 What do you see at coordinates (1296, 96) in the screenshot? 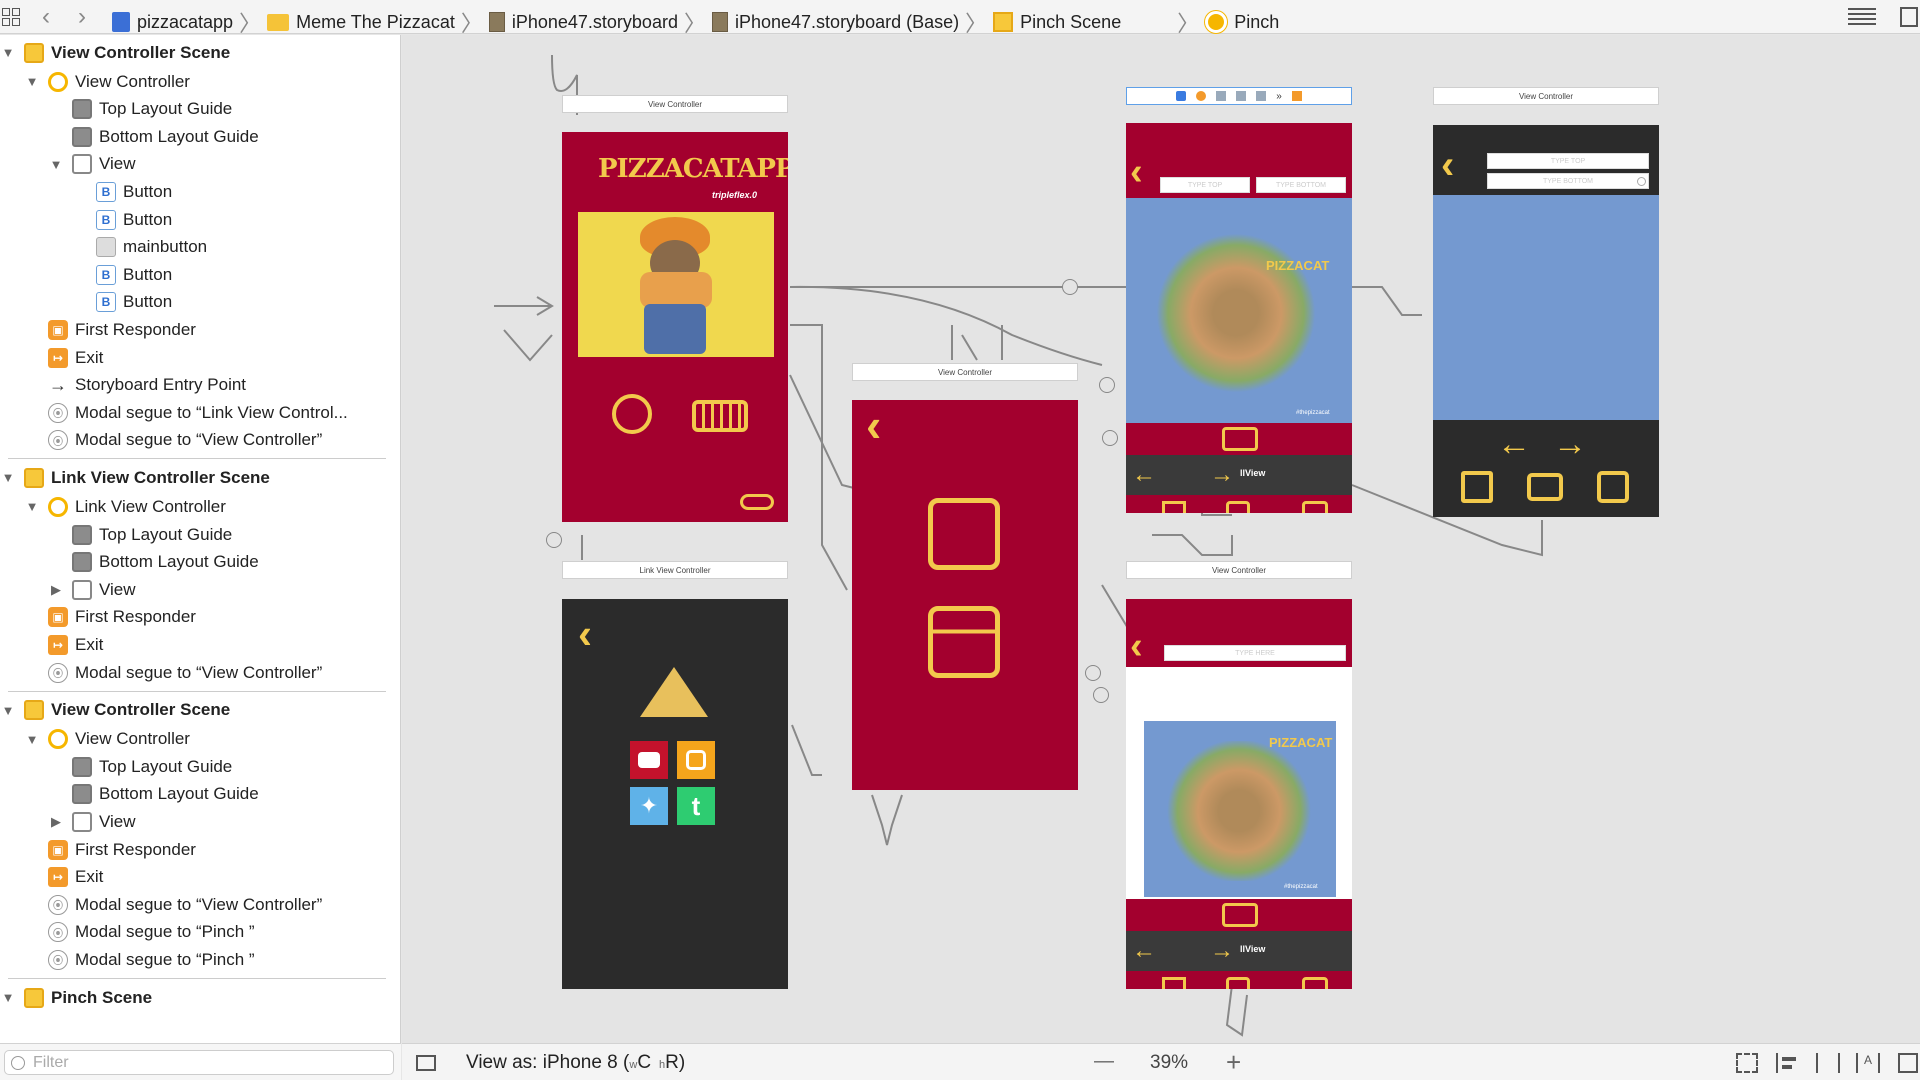
I see `exit-dock-icon` at bounding box center [1296, 96].